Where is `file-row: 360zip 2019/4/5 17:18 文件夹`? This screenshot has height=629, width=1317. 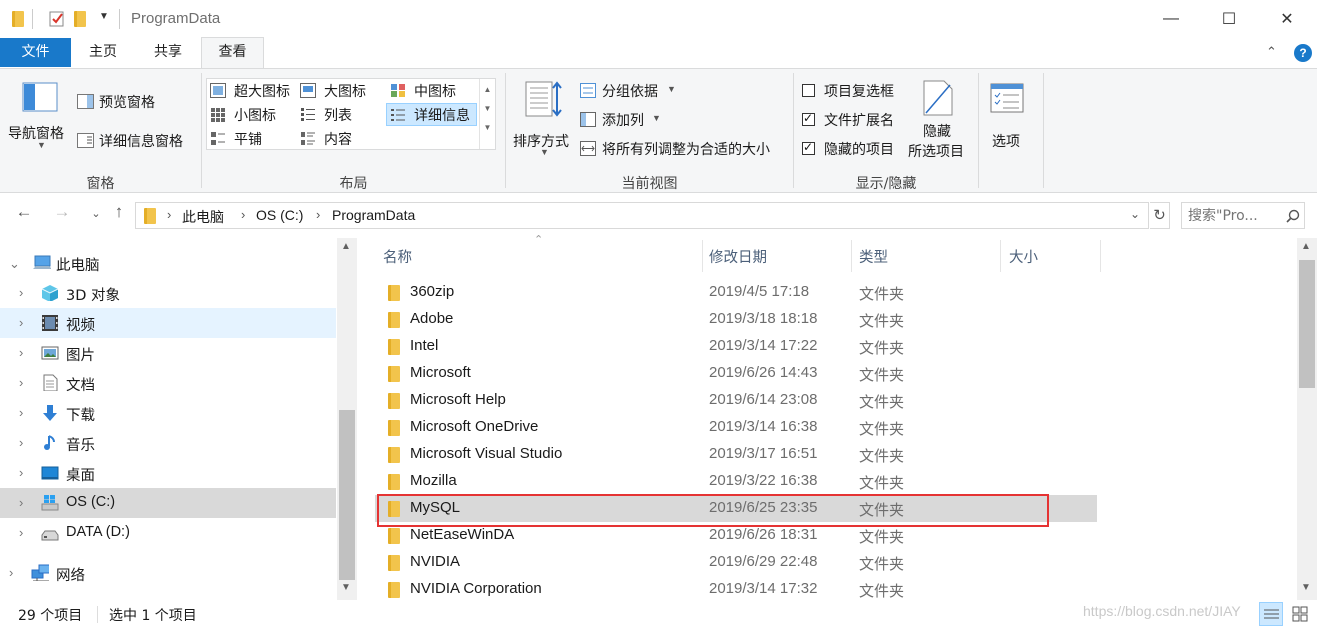
file-row: 360zip 2019/4/5 17:18 文件夹 is located at coordinates (736, 292).